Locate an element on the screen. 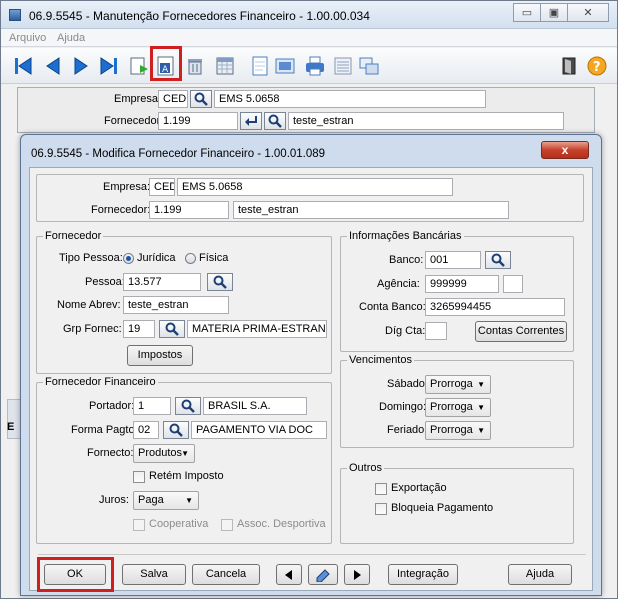  agencia-digit-field is located at coordinates (513, 284).